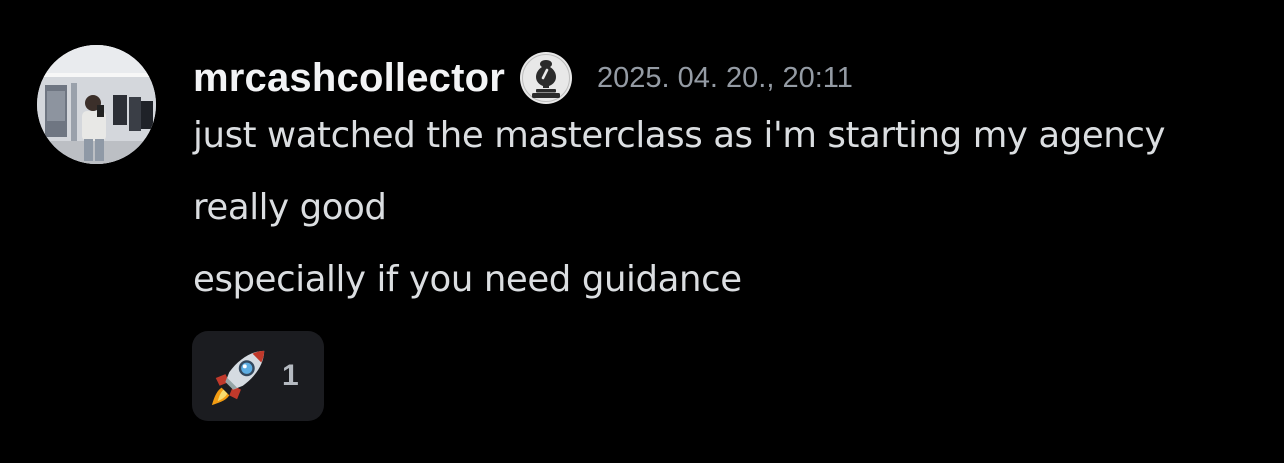 The width and height of the screenshot is (1284, 463). What do you see at coordinates (290, 207) in the screenshot?
I see `message-line: really good` at bounding box center [290, 207].